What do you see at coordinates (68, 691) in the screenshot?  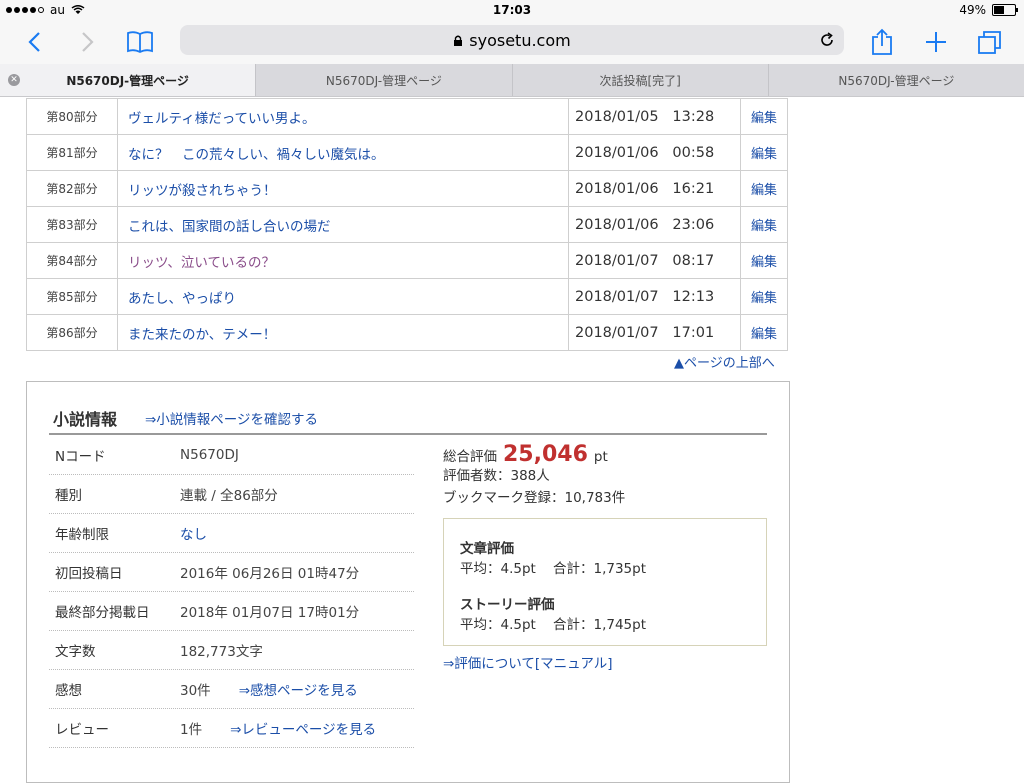 I see `info-key: 感想` at bounding box center [68, 691].